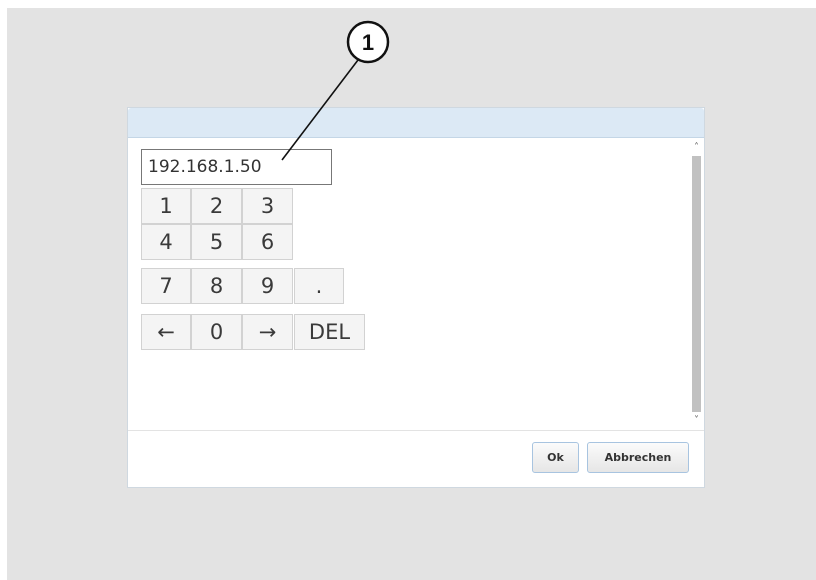 The height and width of the screenshot is (580, 816). I want to click on callout-leader-line, so click(320, 110).